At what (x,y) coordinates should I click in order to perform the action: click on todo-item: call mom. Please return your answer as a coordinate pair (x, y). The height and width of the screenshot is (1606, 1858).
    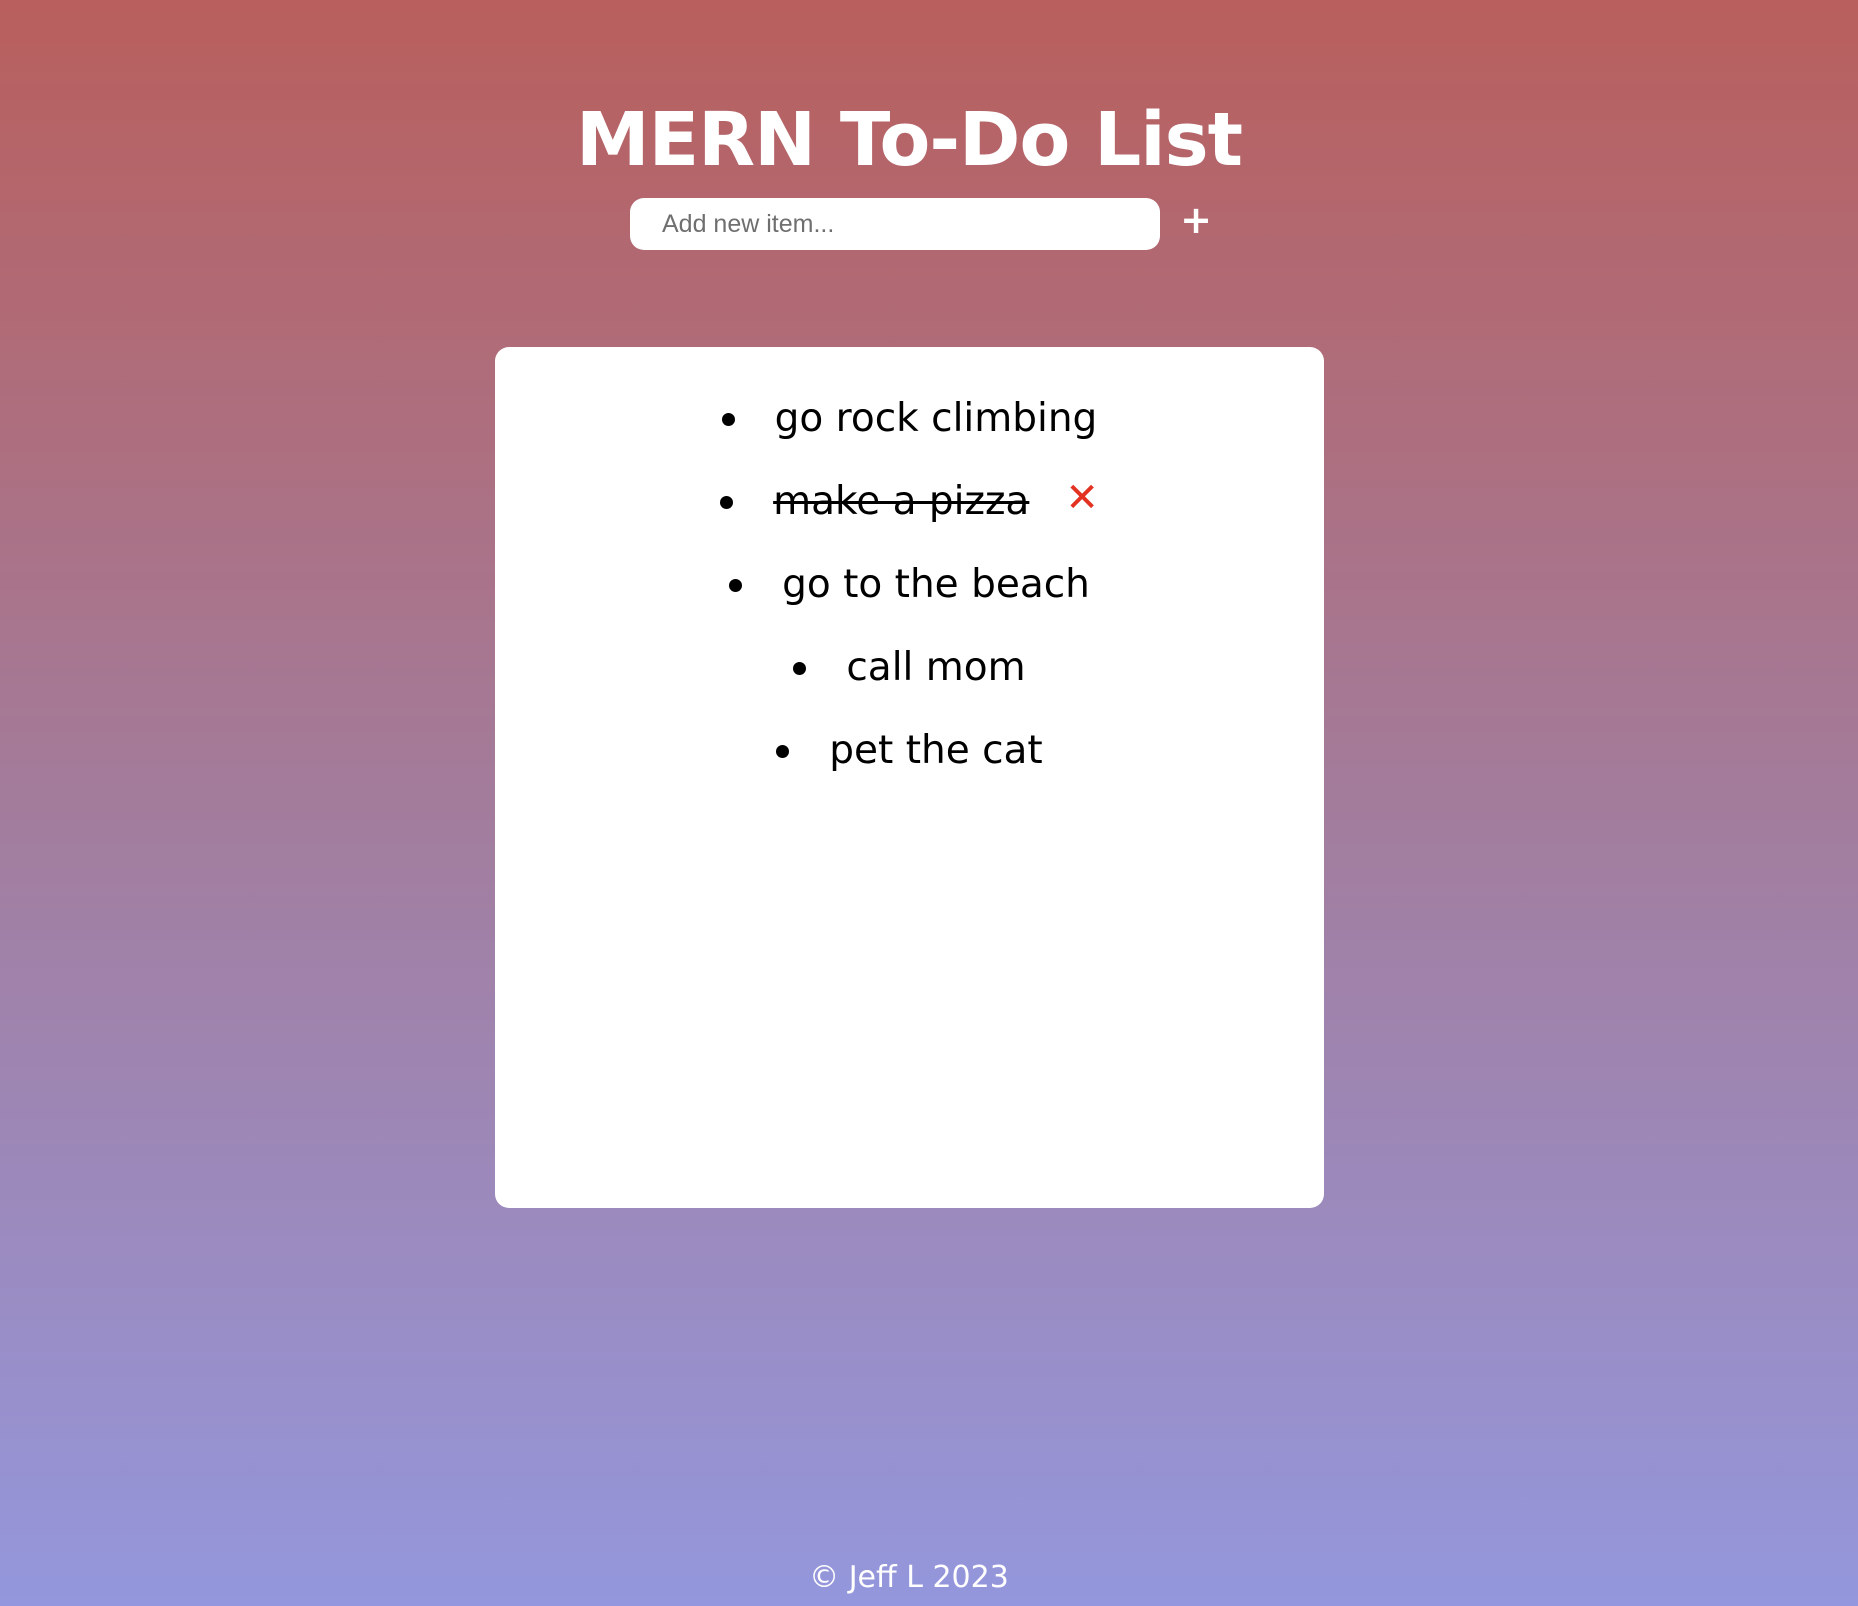
    Looking at the image, I should click on (909, 681).